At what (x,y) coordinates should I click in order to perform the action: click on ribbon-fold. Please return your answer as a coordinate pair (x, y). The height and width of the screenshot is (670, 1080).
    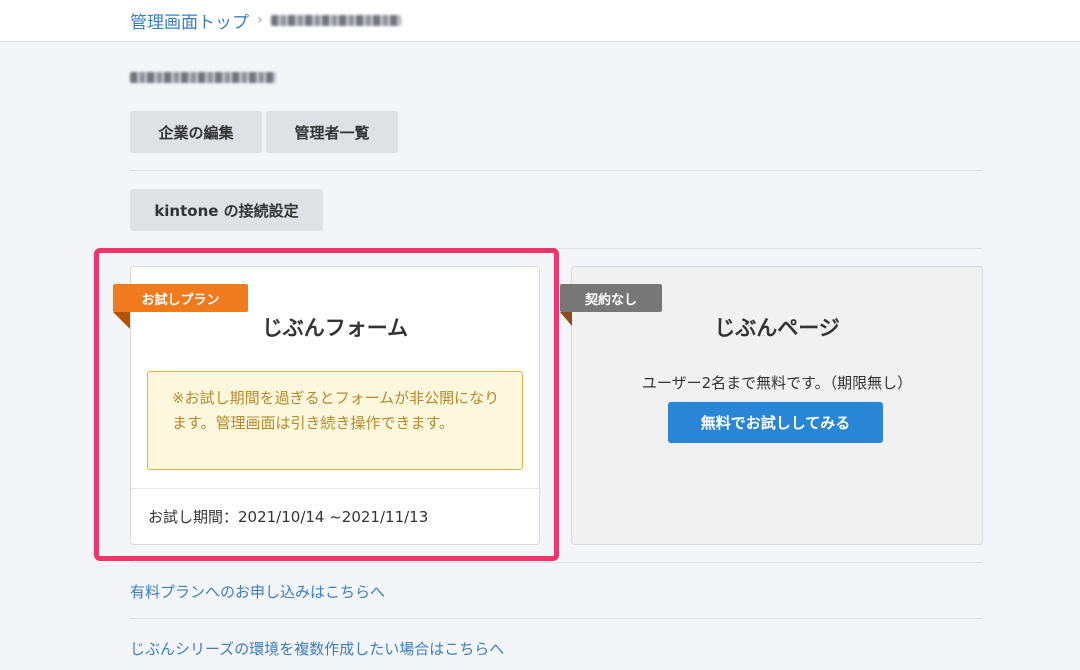
    Looking at the image, I should click on (566, 319).